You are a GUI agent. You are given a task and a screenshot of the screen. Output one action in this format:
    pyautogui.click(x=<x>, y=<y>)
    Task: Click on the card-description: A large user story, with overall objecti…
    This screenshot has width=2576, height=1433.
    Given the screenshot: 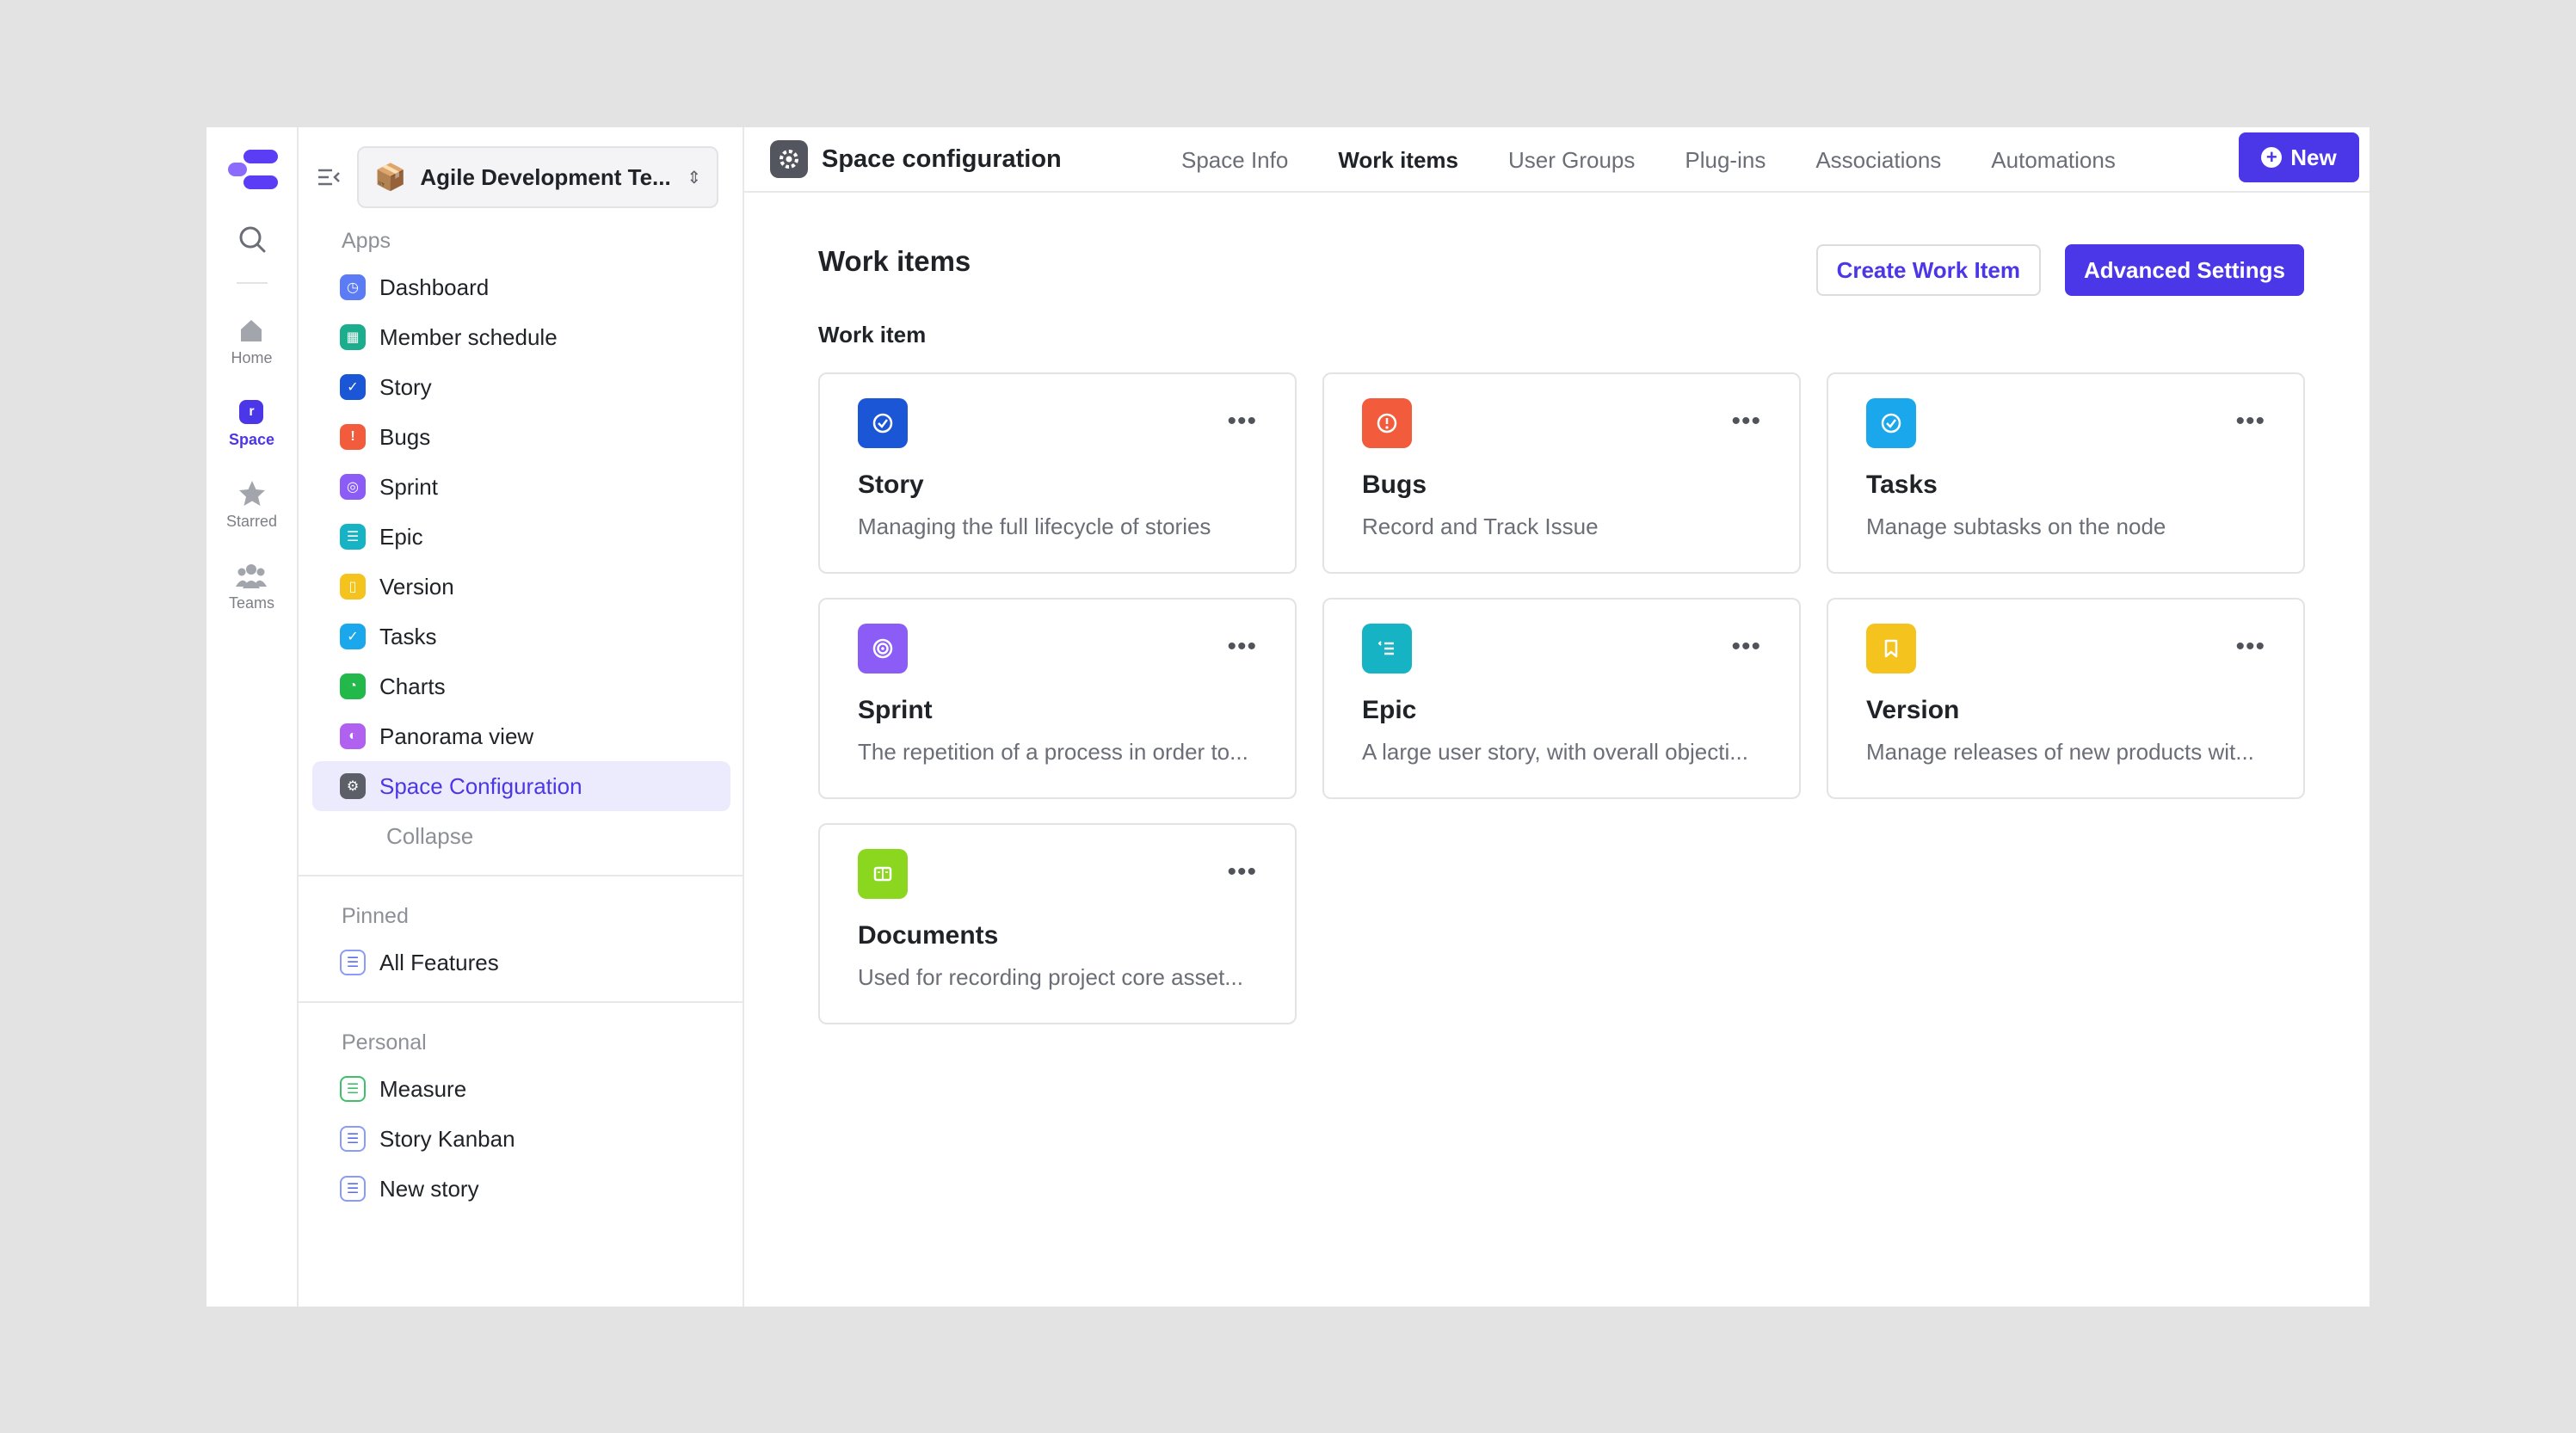 What is the action you would take?
    pyautogui.click(x=1555, y=752)
    